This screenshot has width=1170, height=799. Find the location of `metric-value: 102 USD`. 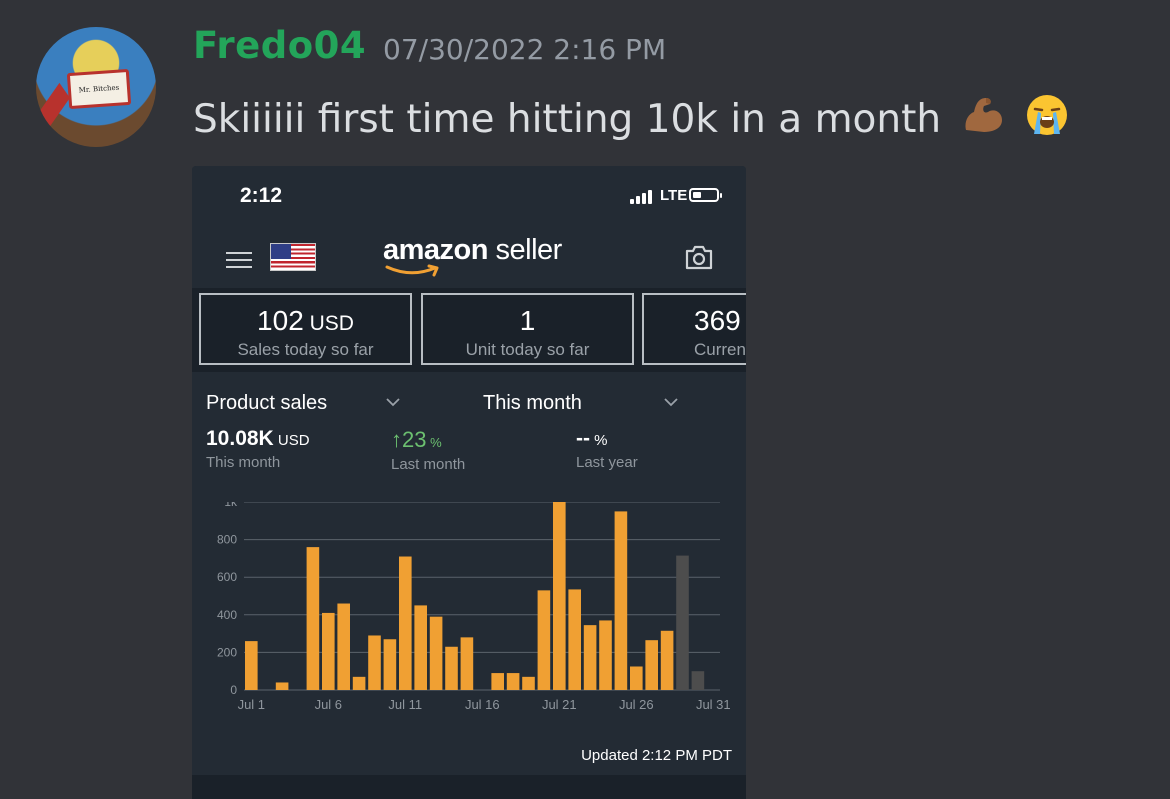

metric-value: 102 USD is located at coordinates (305, 320).